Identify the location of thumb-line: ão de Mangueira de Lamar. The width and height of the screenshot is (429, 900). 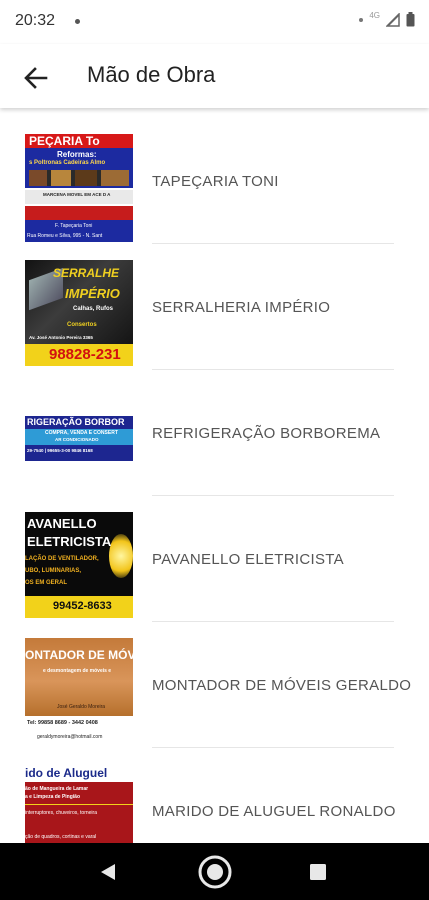
(57, 789).